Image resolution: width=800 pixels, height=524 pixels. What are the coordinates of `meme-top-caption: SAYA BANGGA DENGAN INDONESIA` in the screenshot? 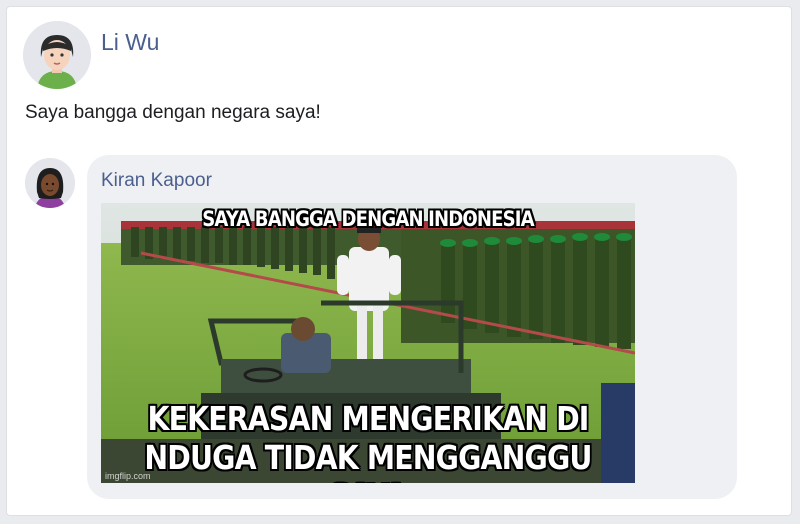 It's located at (368, 219).